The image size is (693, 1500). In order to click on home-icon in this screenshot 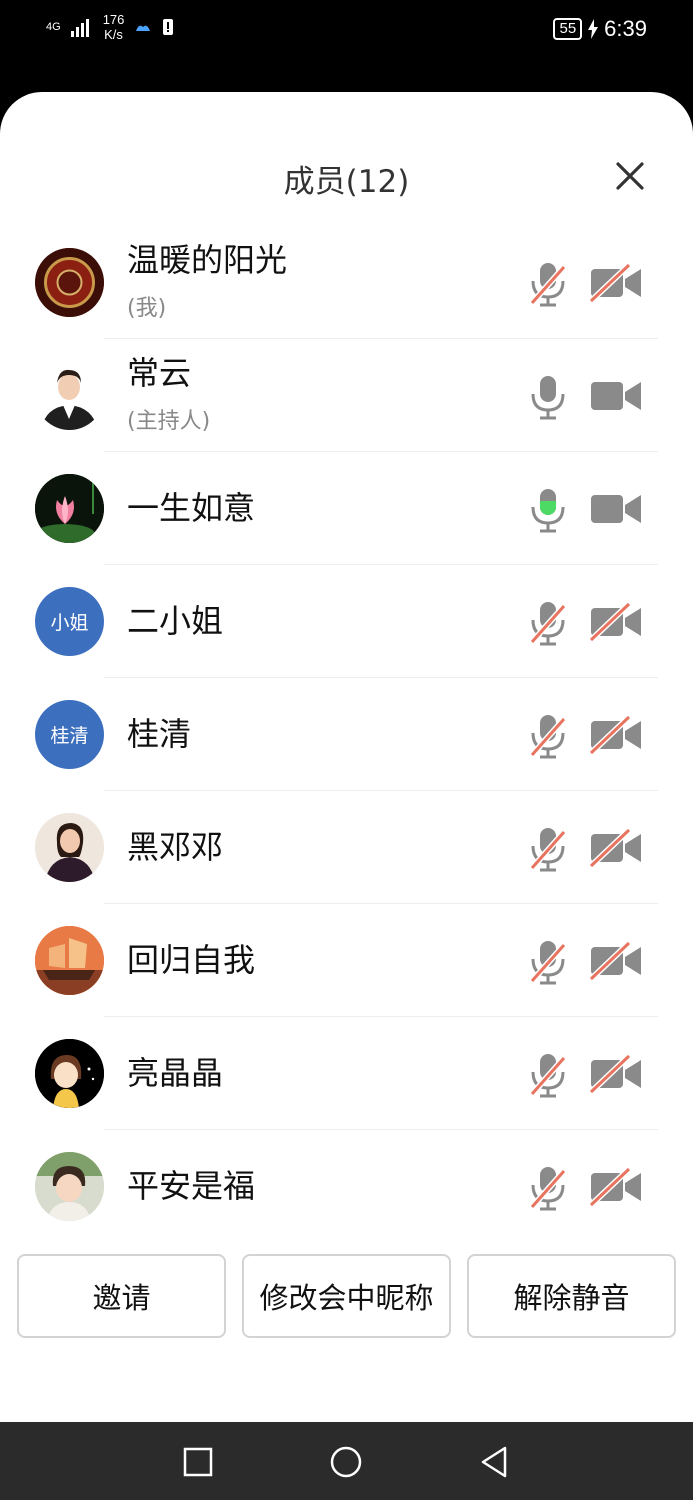, I will do `click(346, 1462)`.